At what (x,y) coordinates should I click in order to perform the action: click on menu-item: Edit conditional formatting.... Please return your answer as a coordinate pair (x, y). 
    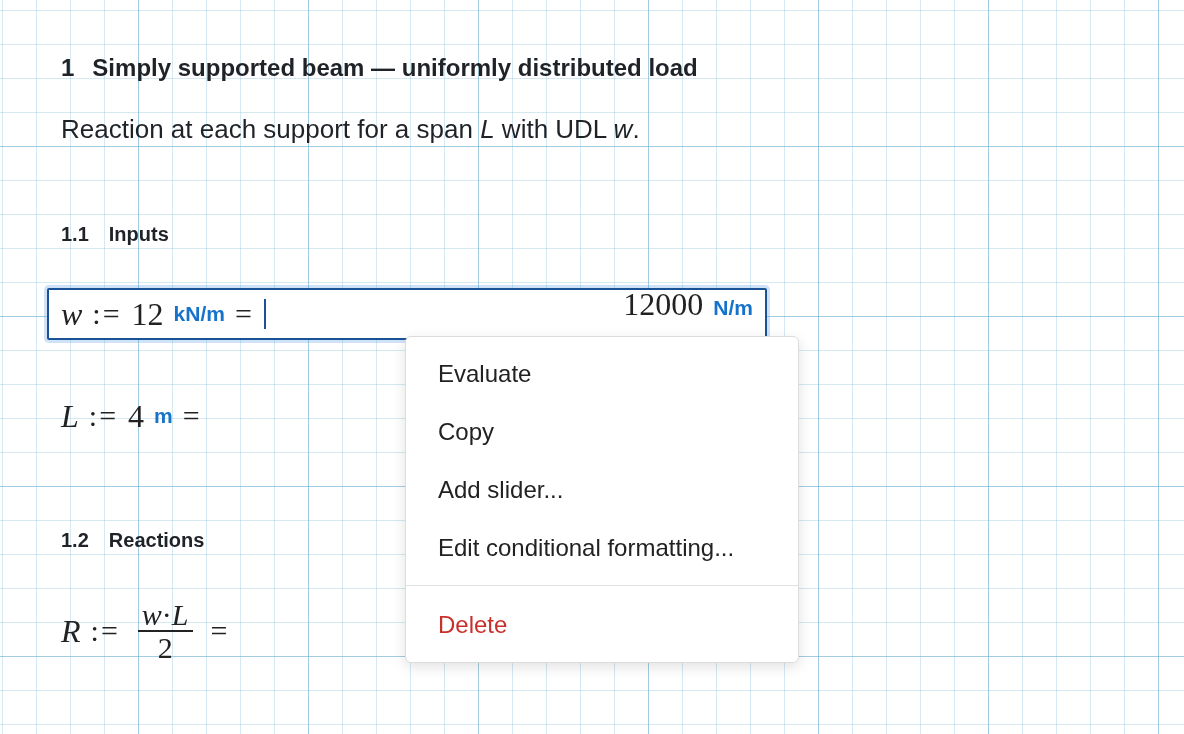
    Looking at the image, I should click on (602, 548).